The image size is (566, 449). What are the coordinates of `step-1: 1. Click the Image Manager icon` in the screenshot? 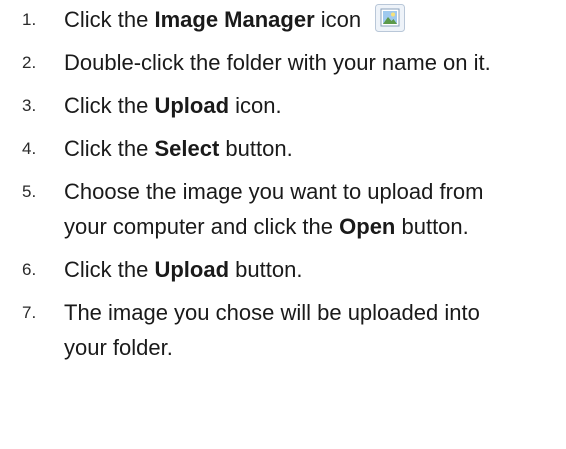 It's located at (283, 19).